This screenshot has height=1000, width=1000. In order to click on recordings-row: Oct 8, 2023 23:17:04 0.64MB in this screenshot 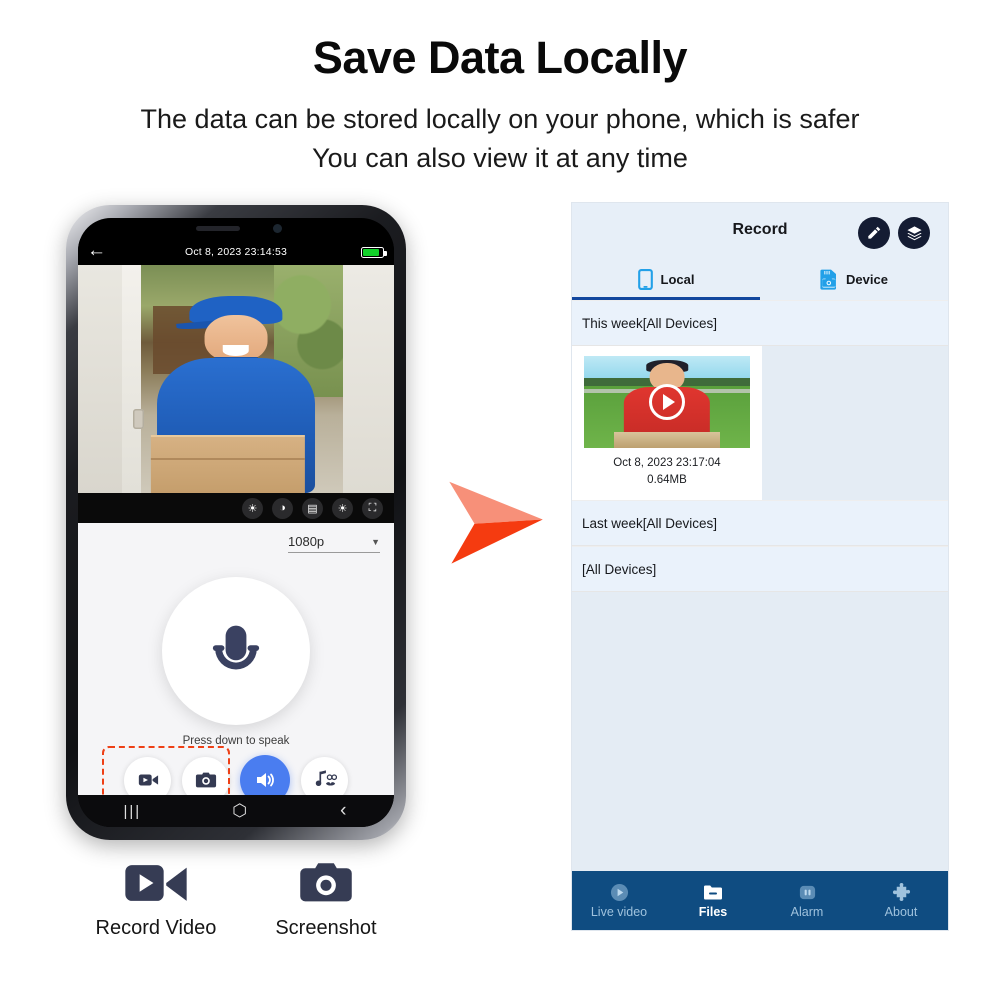, I will do `click(760, 423)`.